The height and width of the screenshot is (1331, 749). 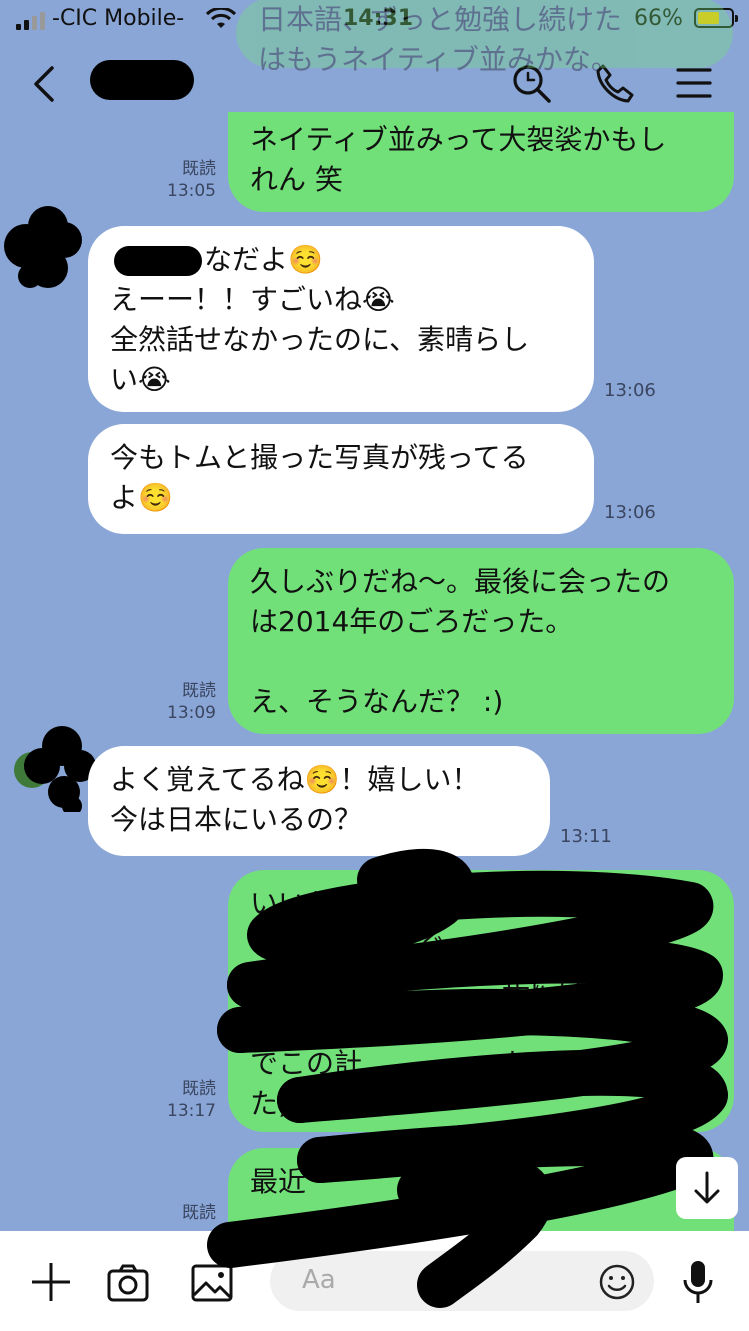 What do you see at coordinates (191, 713) in the screenshot?
I see `message-time: 13:09` at bounding box center [191, 713].